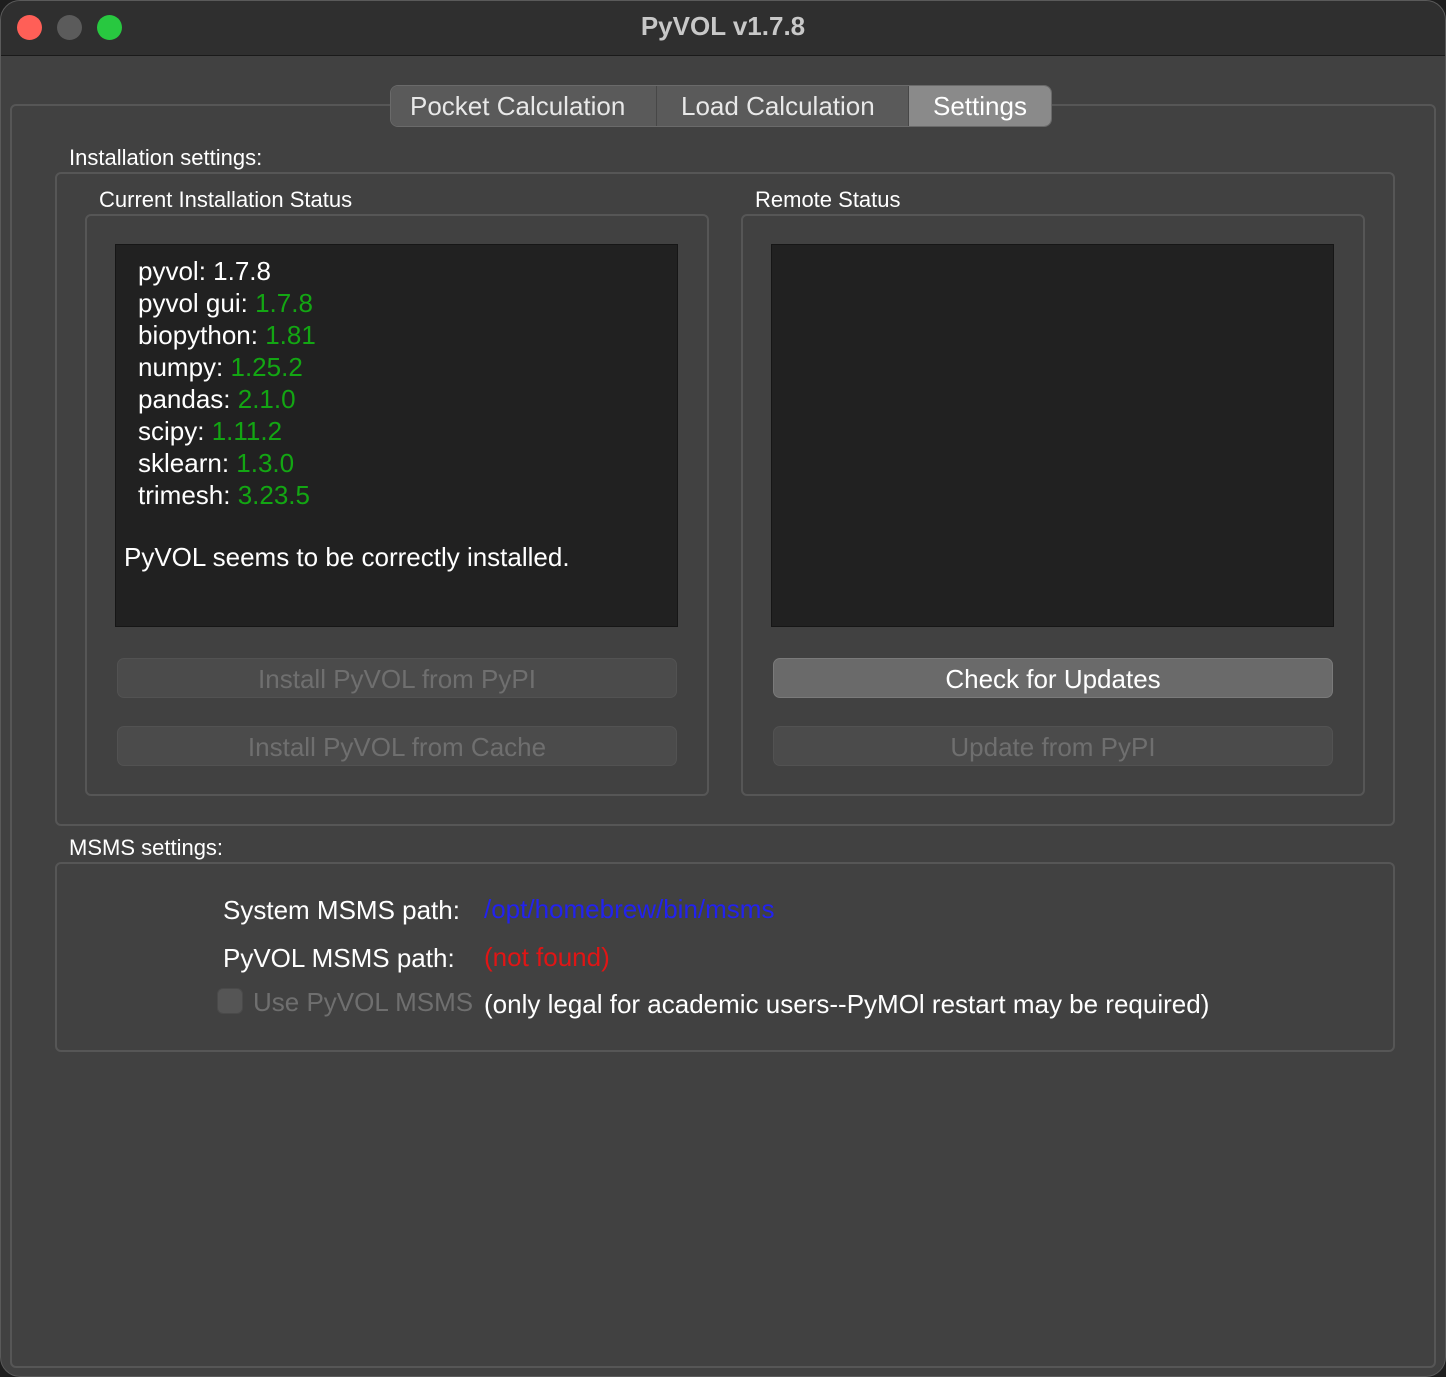 This screenshot has height=1377, width=1446. I want to click on check-for-updates-button: Check for Updates, so click(1053, 678).